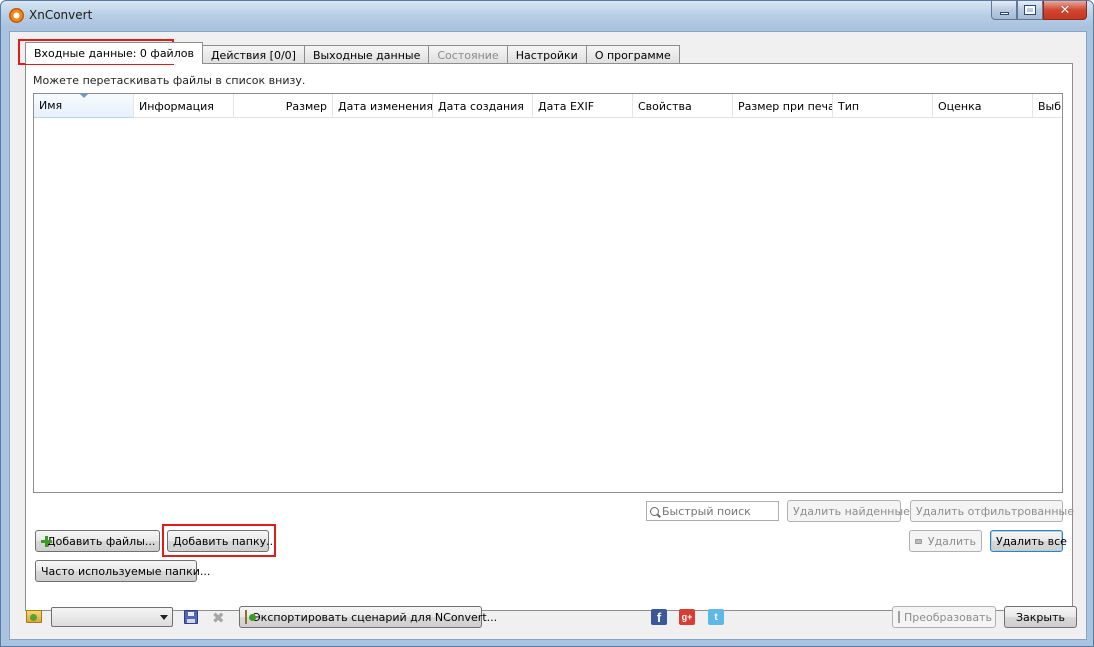  Describe the element at coordinates (283, 106) in the screenshot. I see `column-header-size: Размер` at that location.